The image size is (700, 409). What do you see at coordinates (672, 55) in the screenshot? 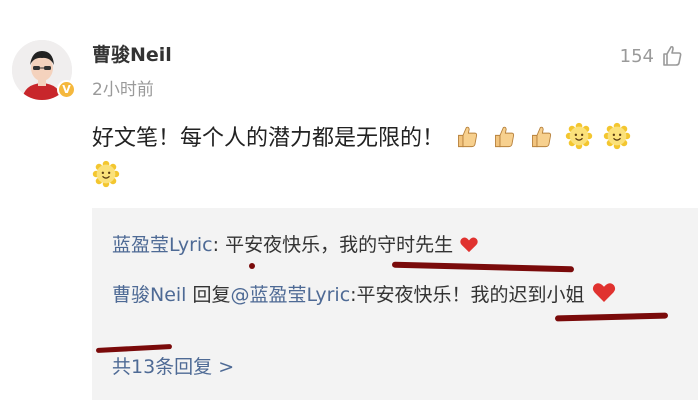
I see `like-icon` at bounding box center [672, 55].